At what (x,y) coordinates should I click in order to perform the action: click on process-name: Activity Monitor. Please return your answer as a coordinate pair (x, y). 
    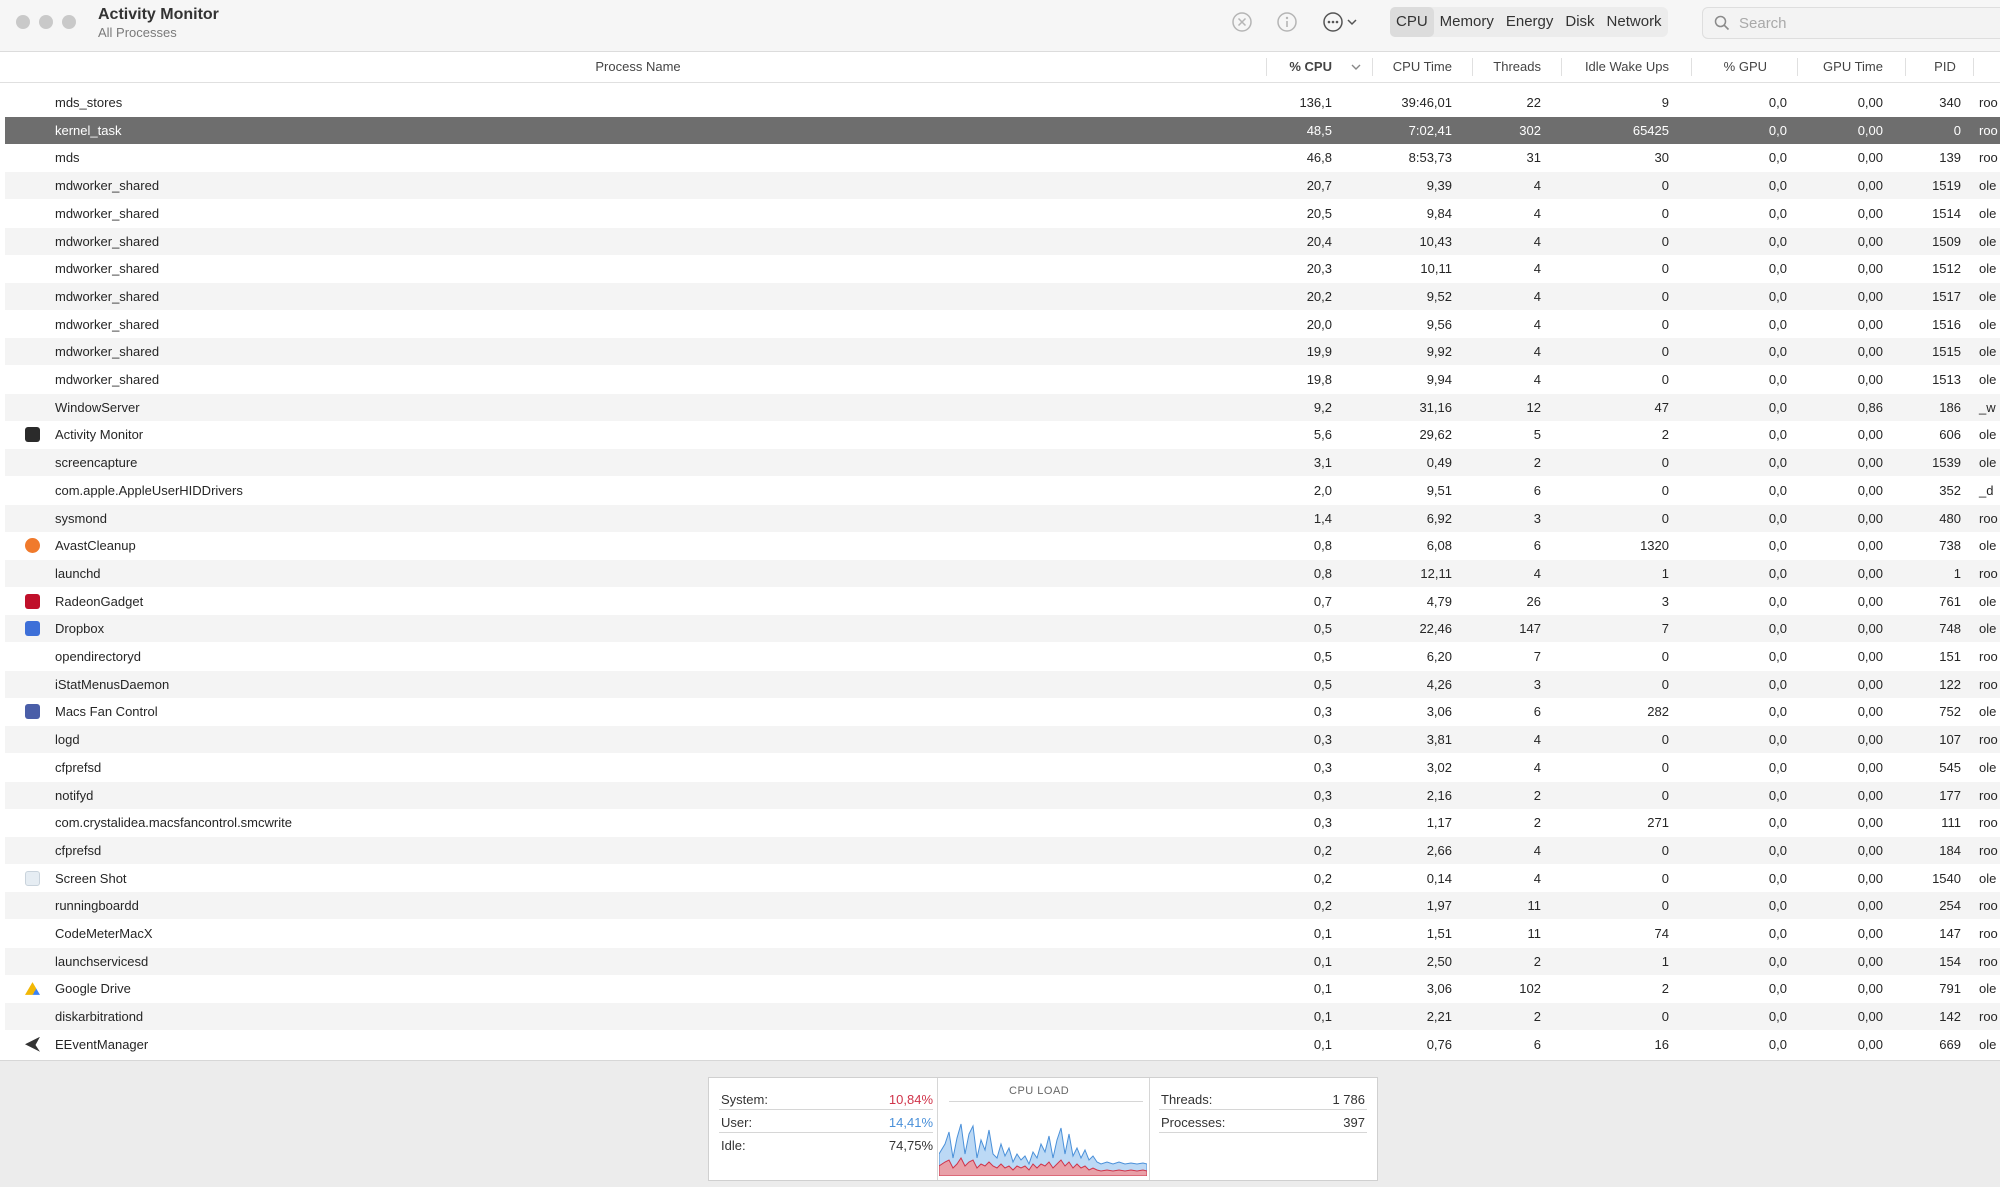
    Looking at the image, I should click on (99, 435).